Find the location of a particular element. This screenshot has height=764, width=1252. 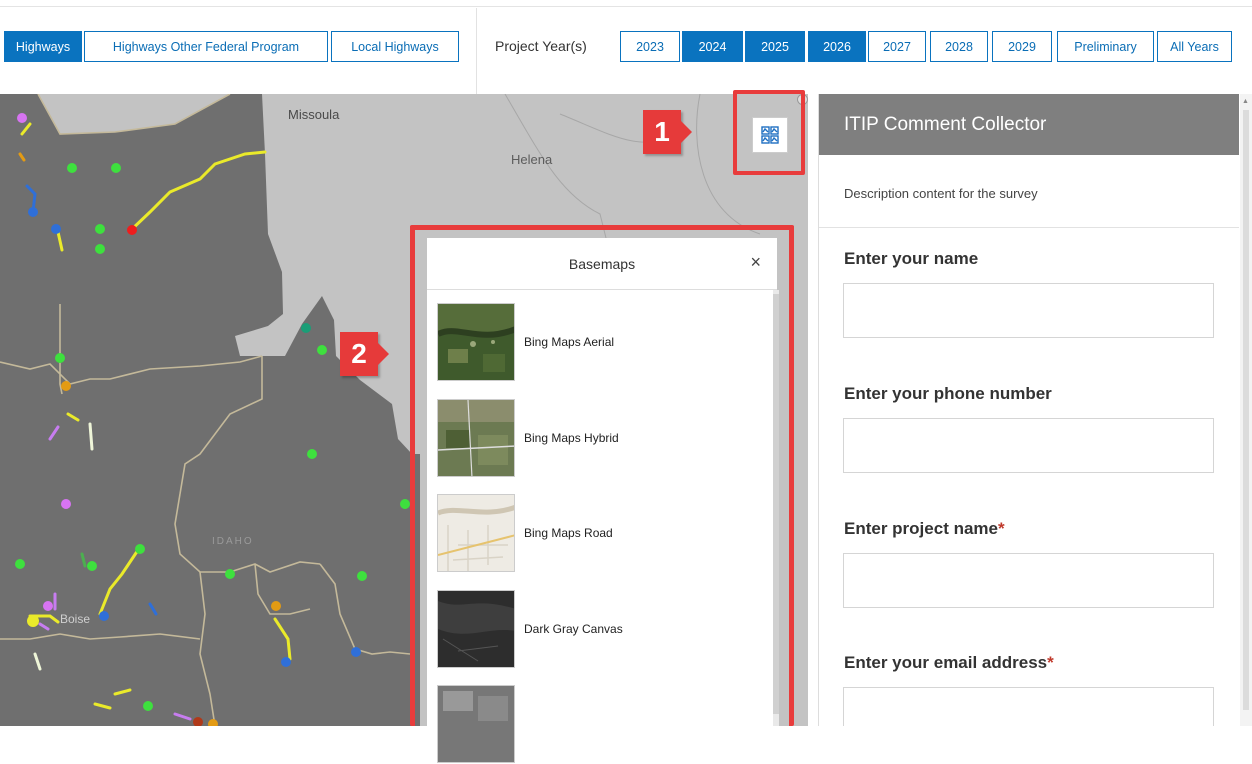

survey-title: ITIP Comment Collector is located at coordinates (1029, 124).